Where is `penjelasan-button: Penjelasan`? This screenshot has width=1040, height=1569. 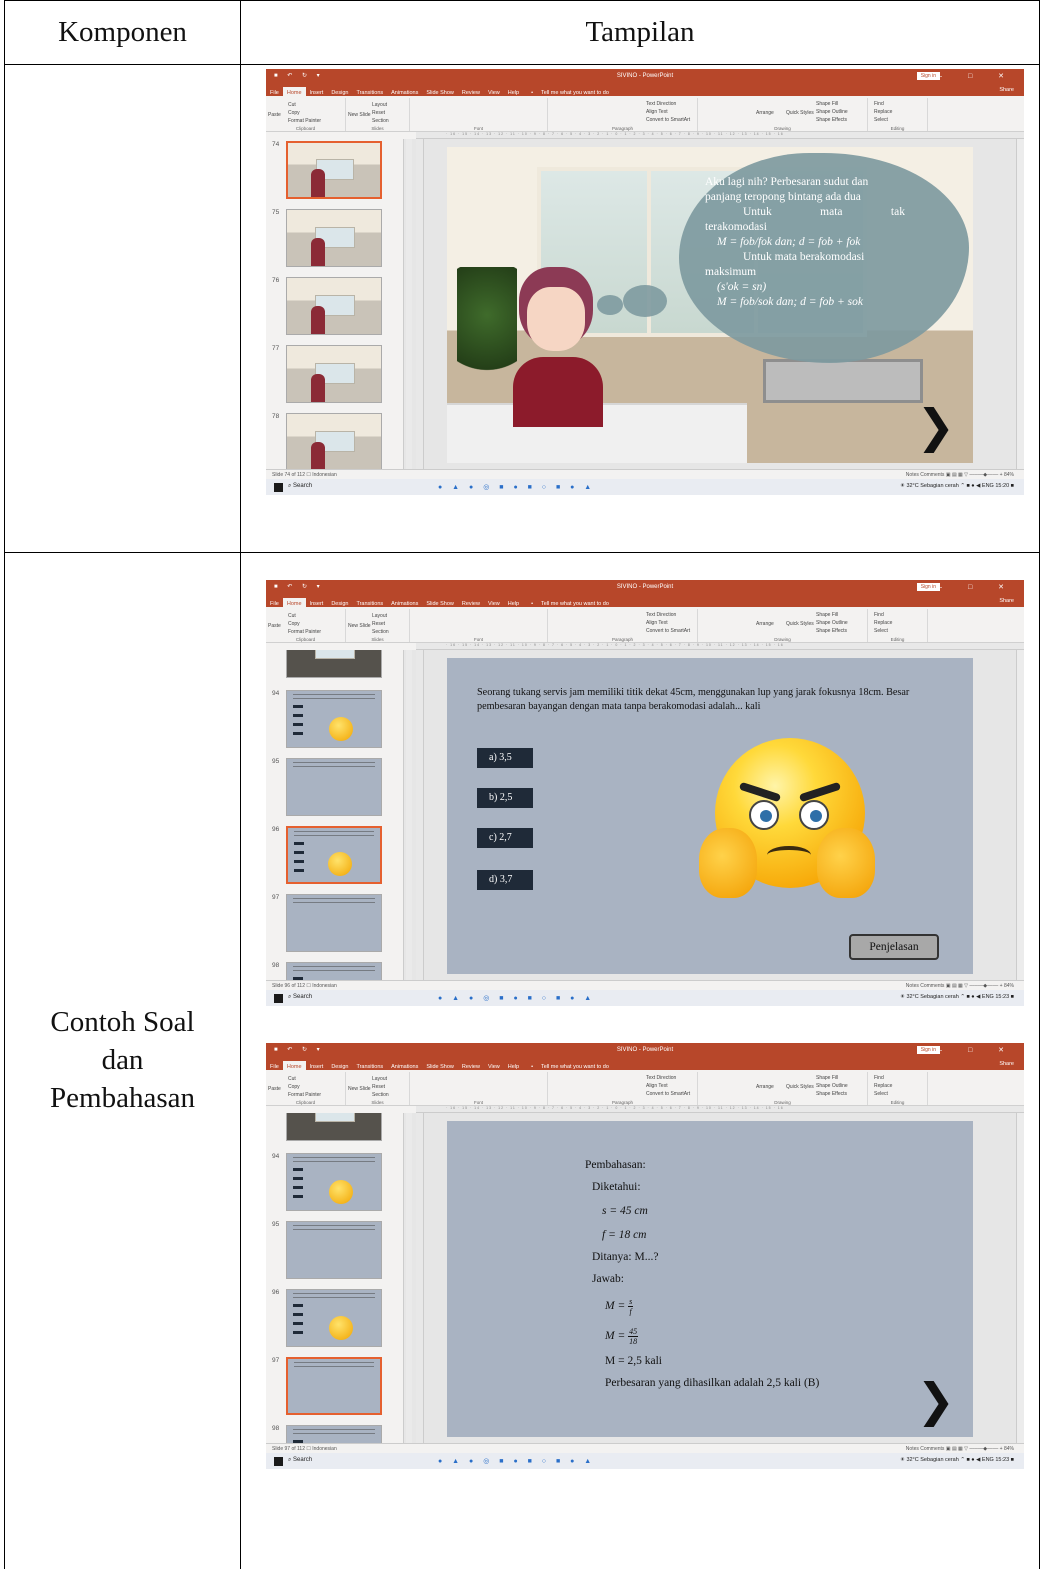
penjelasan-button: Penjelasan is located at coordinates (894, 947).